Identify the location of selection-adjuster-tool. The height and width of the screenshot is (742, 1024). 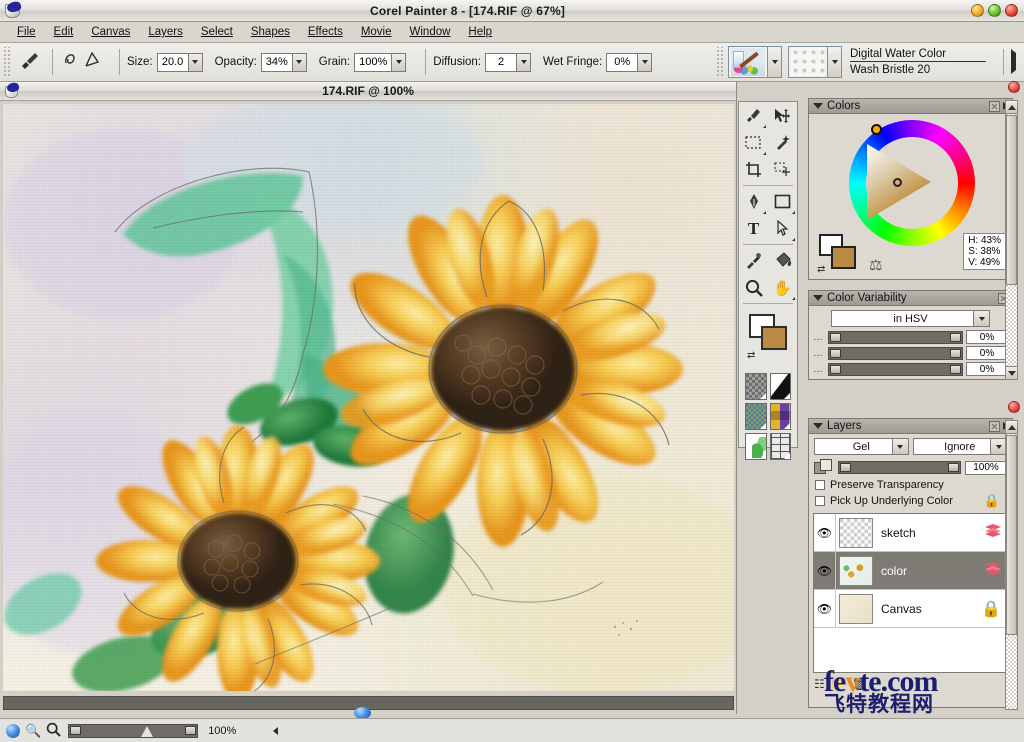
(782, 169).